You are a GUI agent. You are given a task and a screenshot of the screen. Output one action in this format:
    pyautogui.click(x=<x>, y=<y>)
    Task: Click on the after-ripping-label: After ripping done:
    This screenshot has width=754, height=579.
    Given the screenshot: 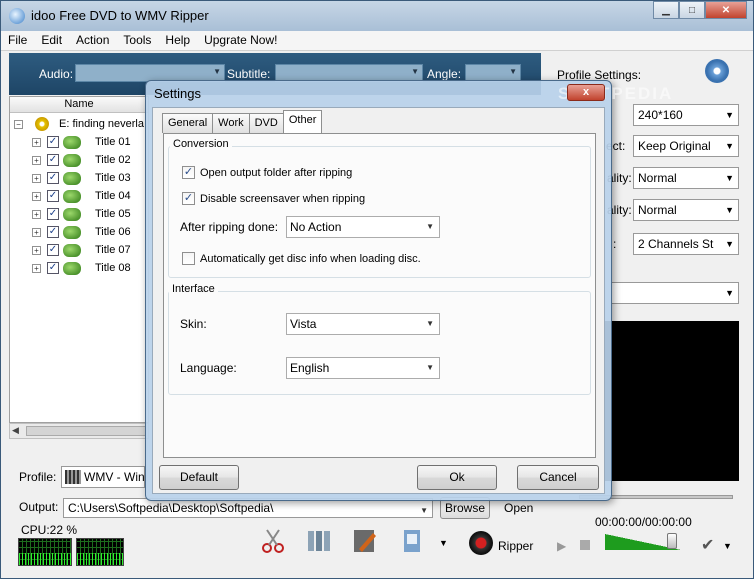 What is the action you would take?
    pyautogui.click(x=229, y=227)
    